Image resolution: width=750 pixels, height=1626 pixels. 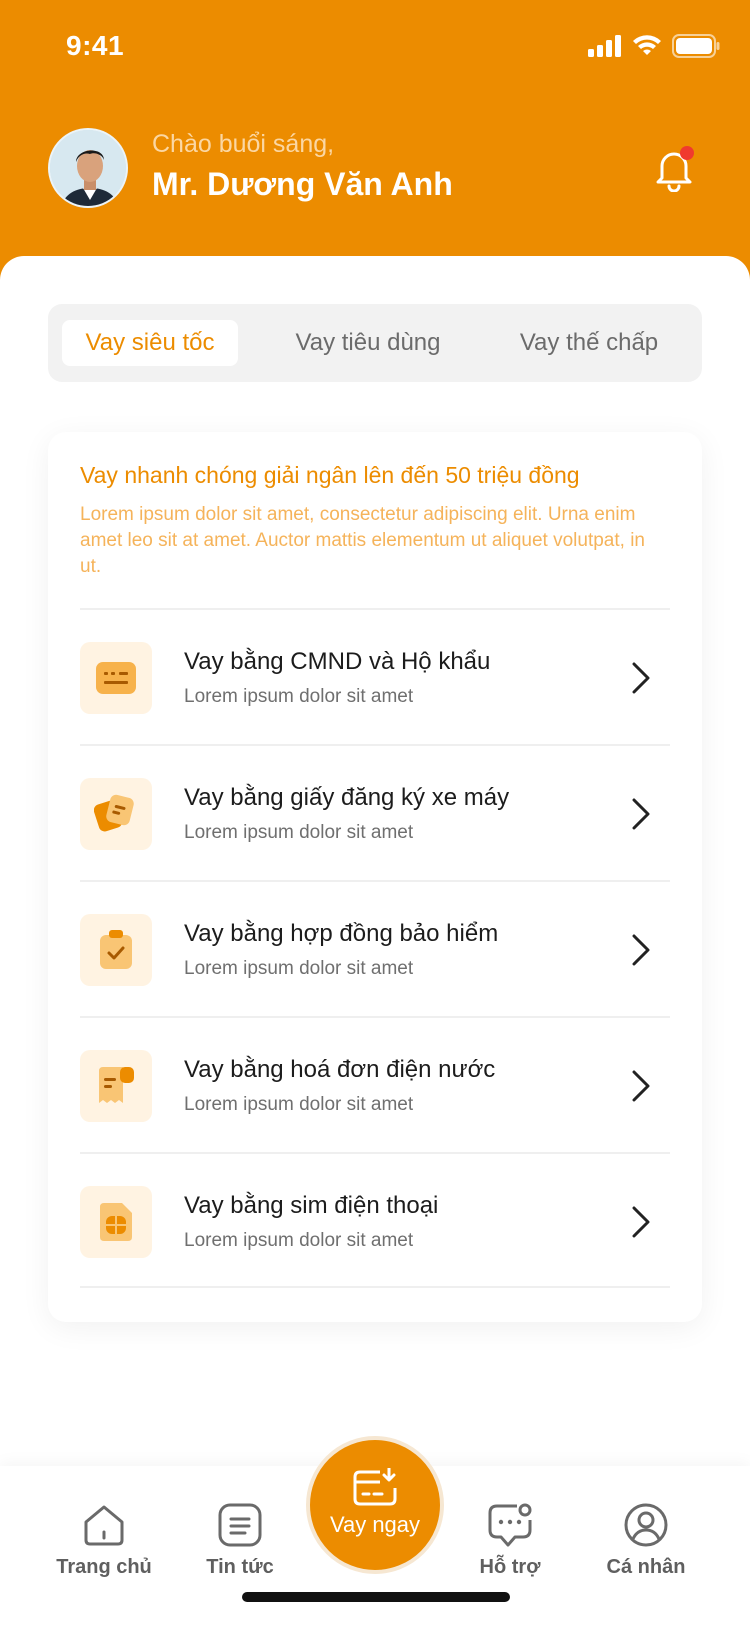 I want to click on vay-ngay-button: Vay ngay, so click(x=375, y=1505).